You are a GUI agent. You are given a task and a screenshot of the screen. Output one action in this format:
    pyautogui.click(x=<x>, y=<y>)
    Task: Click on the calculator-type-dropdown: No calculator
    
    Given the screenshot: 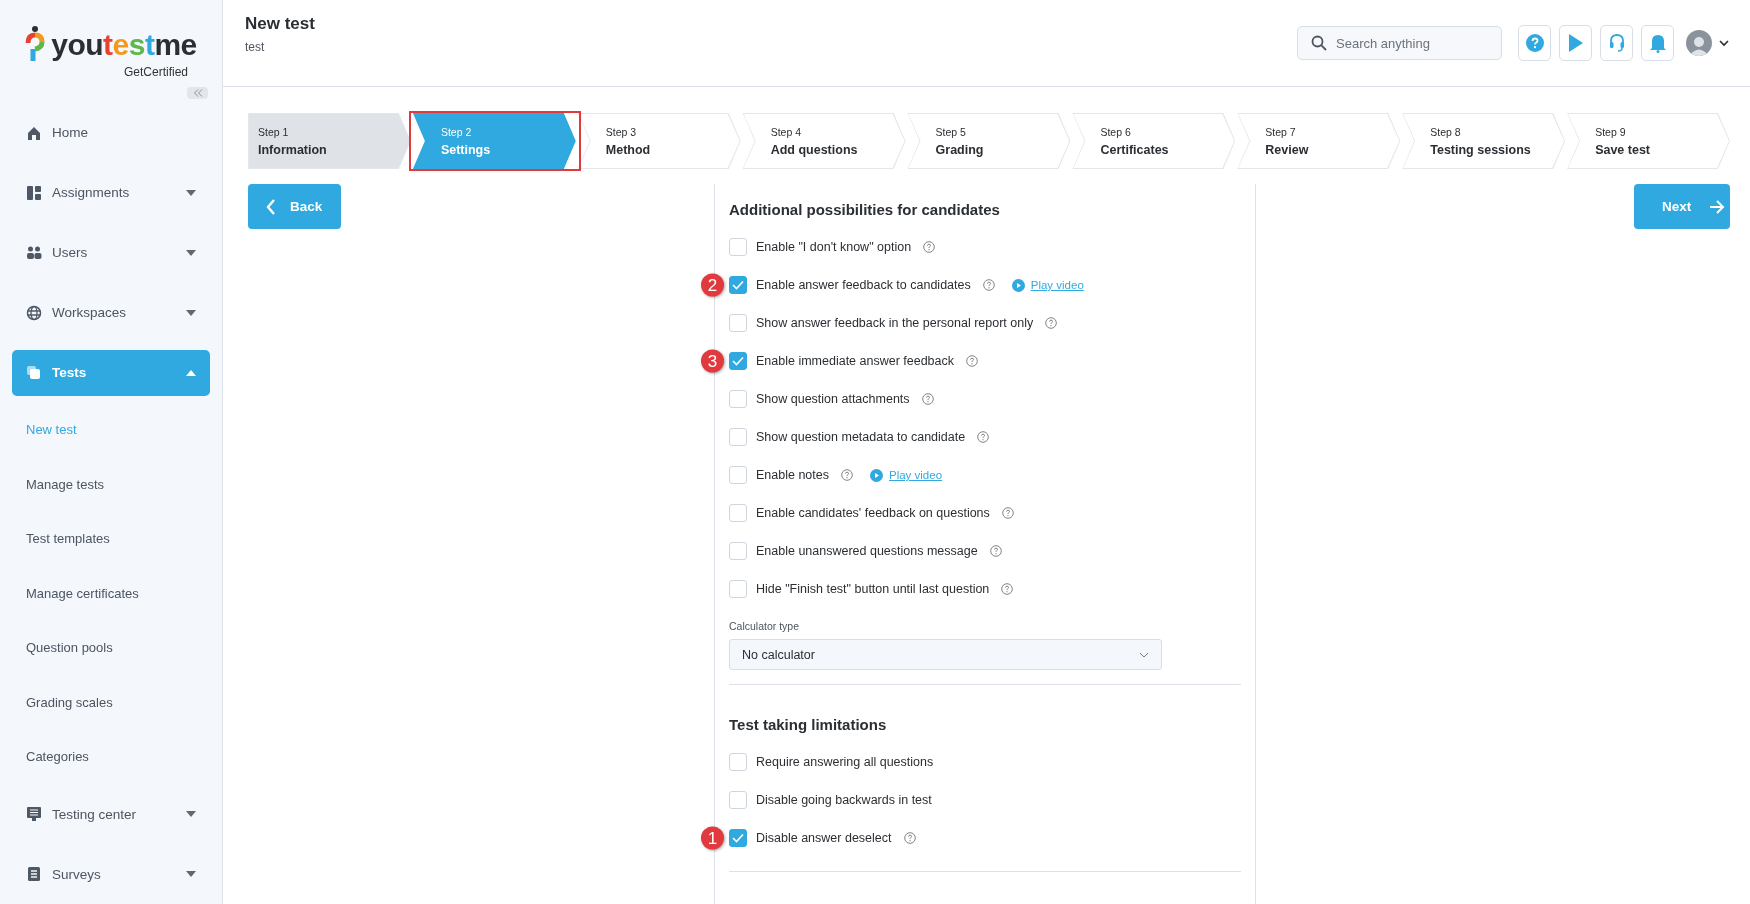 What is the action you would take?
    pyautogui.click(x=945, y=654)
    